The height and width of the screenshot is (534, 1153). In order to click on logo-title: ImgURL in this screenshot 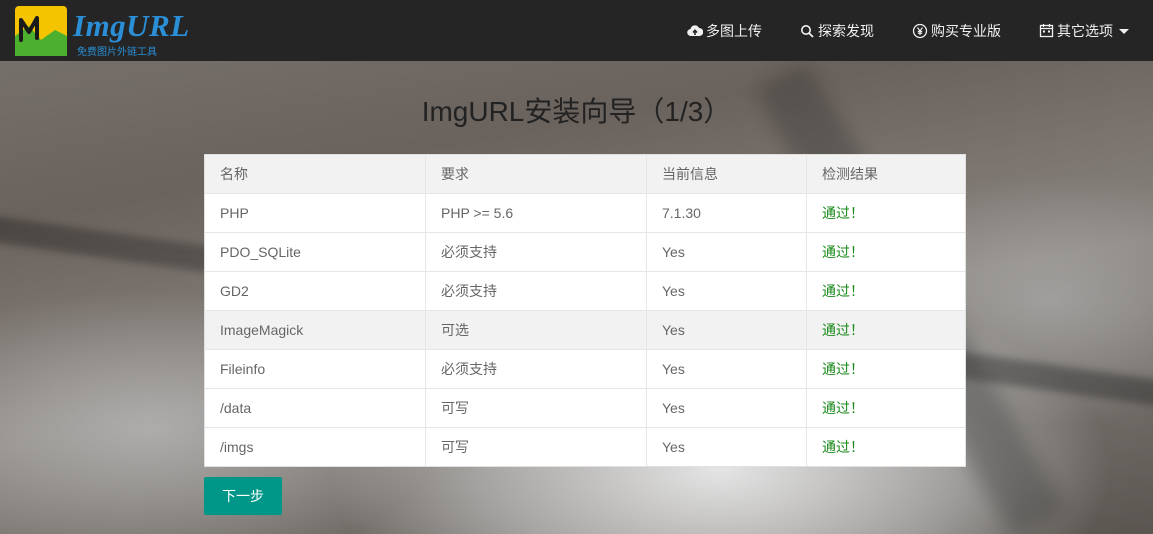, I will do `click(131, 25)`.